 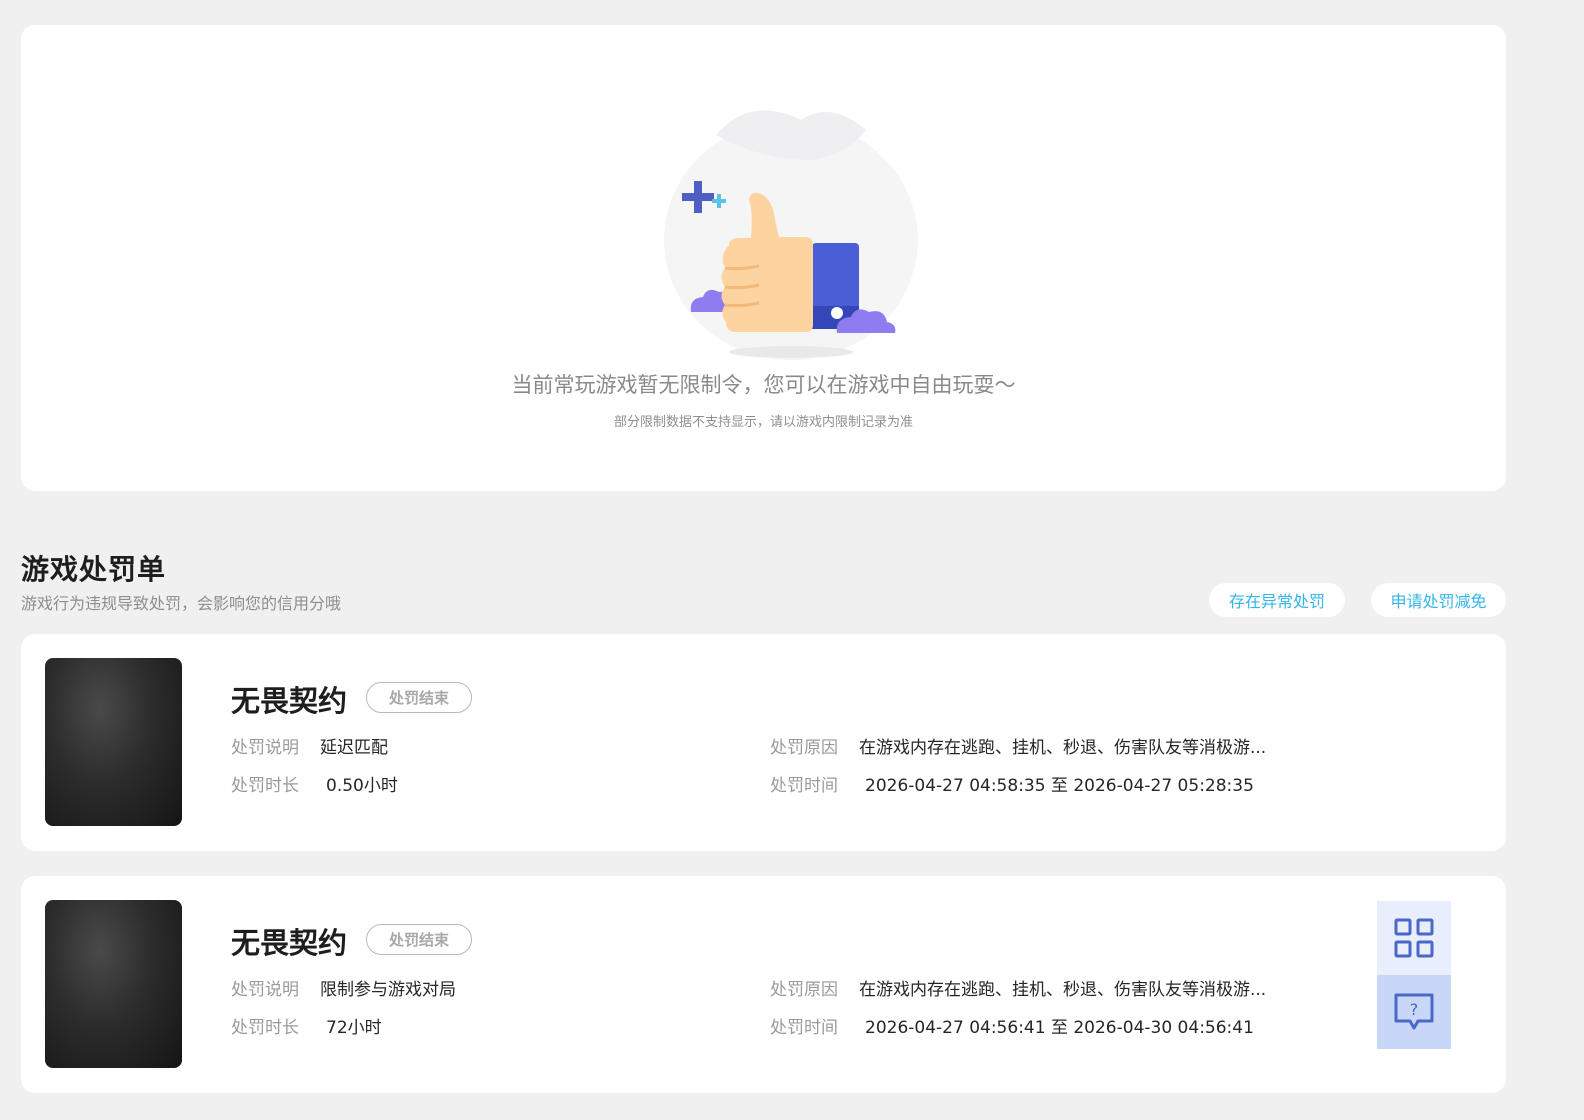 I want to click on penalty-relief-button: 申请处罚减免, so click(x=1438, y=600).